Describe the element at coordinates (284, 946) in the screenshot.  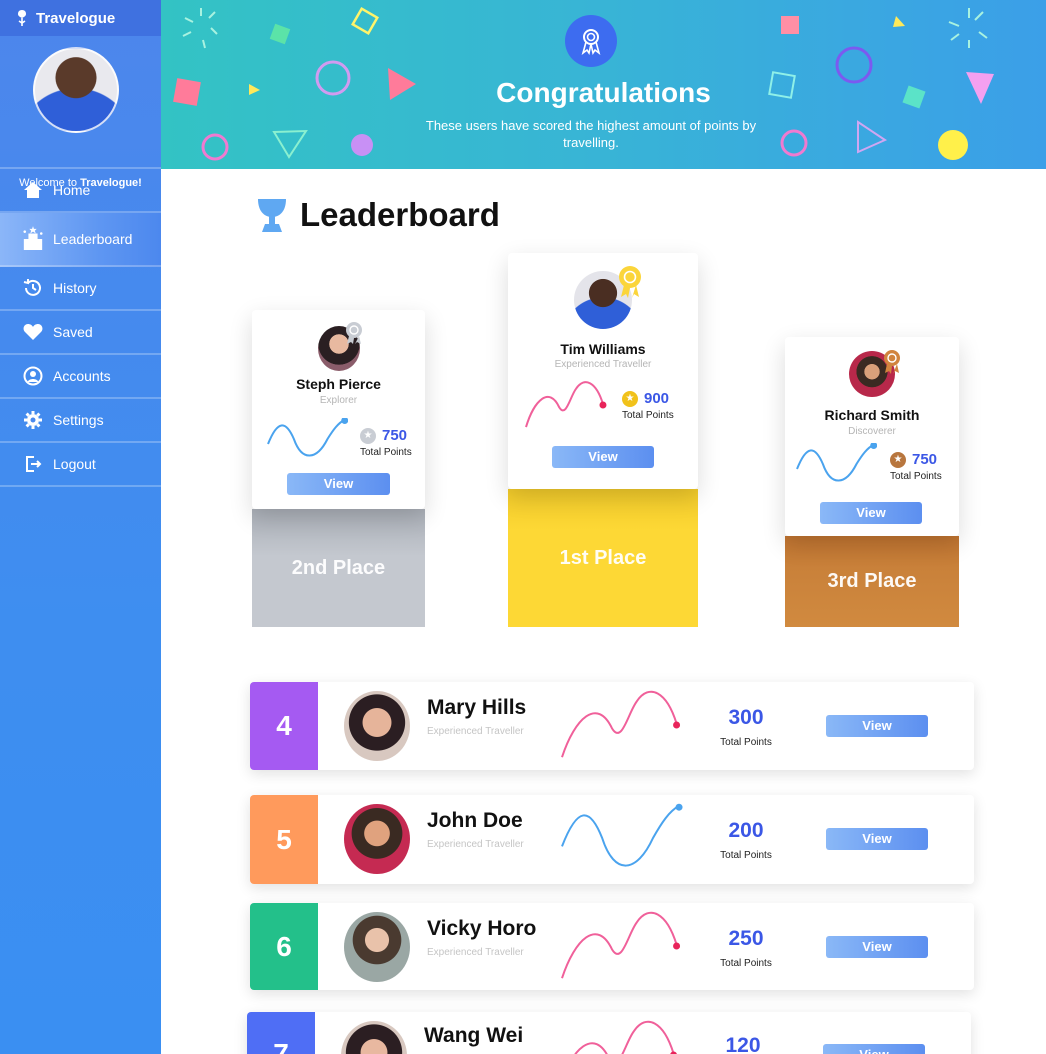
I see `rank-badge: 6` at that location.